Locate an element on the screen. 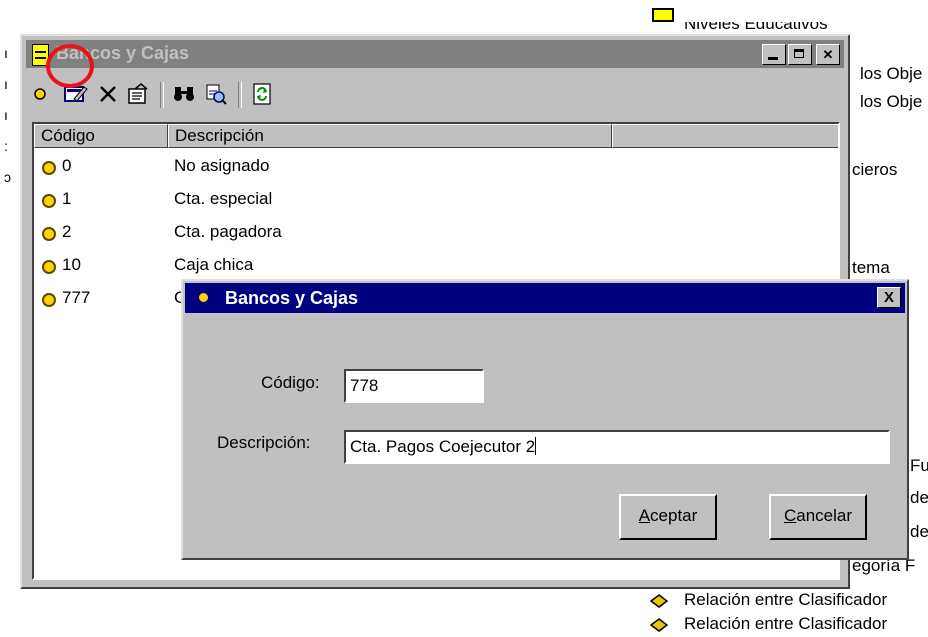 The image size is (928, 637). code-input-value: 778 is located at coordinates (364, 385).